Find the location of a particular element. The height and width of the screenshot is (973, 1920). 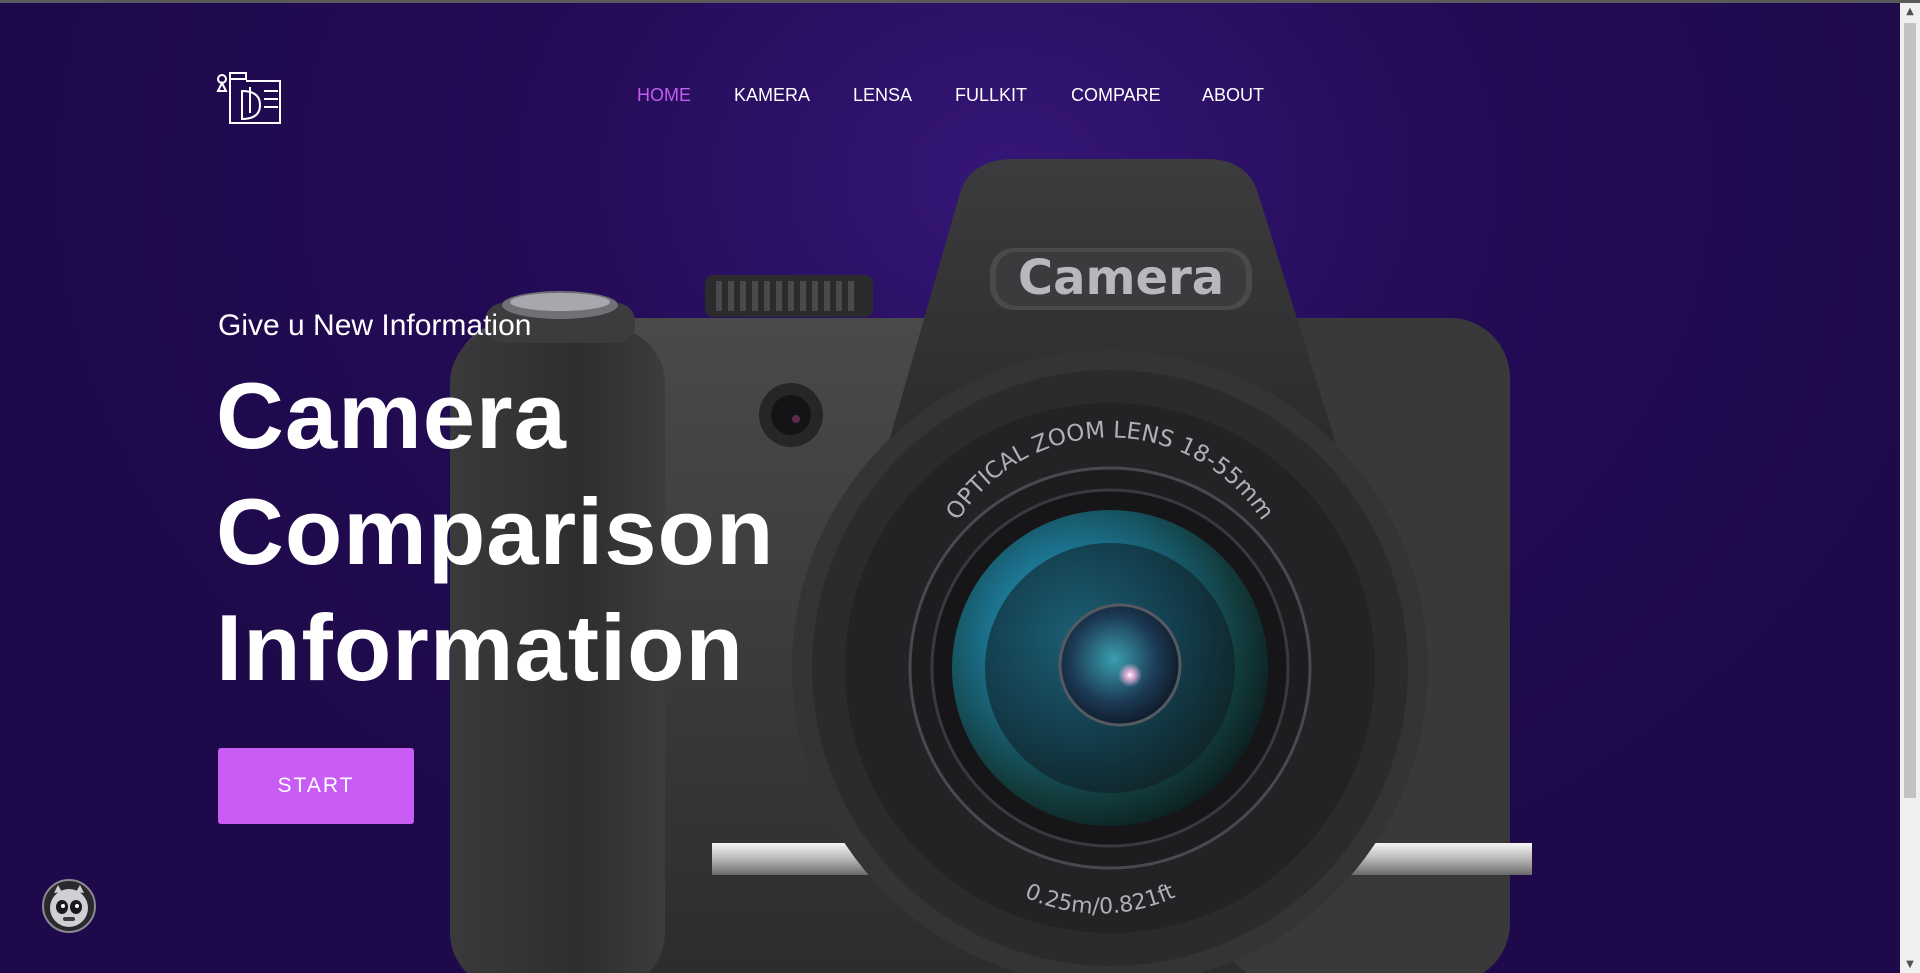

headline-line-2: Comparison is located at coordinates (495, 531).